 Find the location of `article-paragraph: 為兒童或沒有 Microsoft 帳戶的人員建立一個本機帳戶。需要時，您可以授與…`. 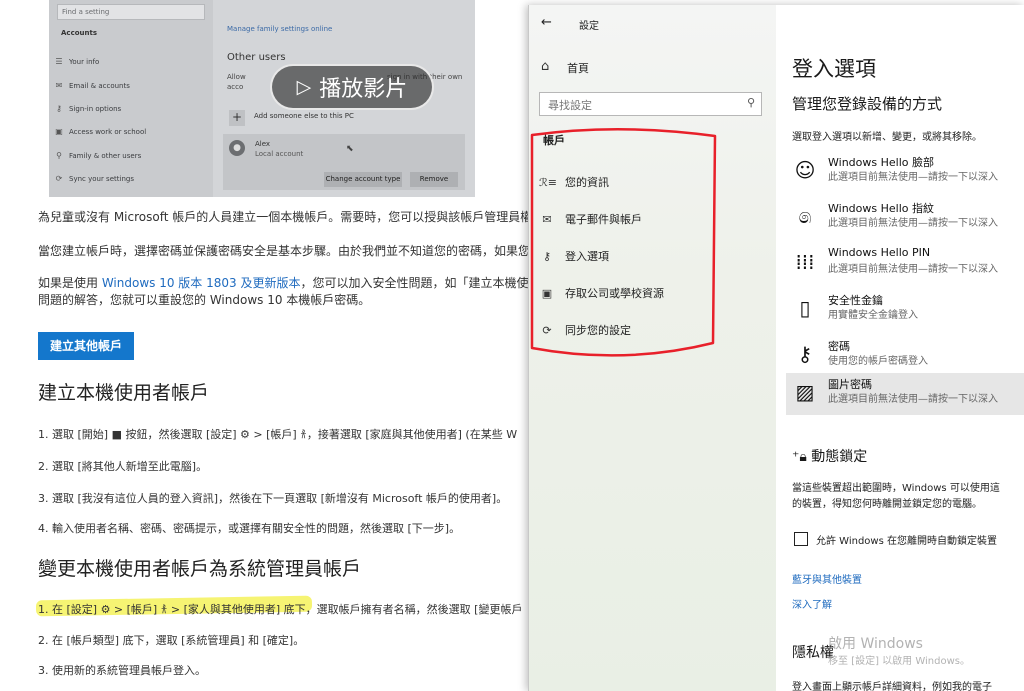

article-paragraph: 為兒童或沒有 Microsoft 帳戶的人員建立一個本機帳戶。需要時，您可以授與… is located at coordinates (283, 217).